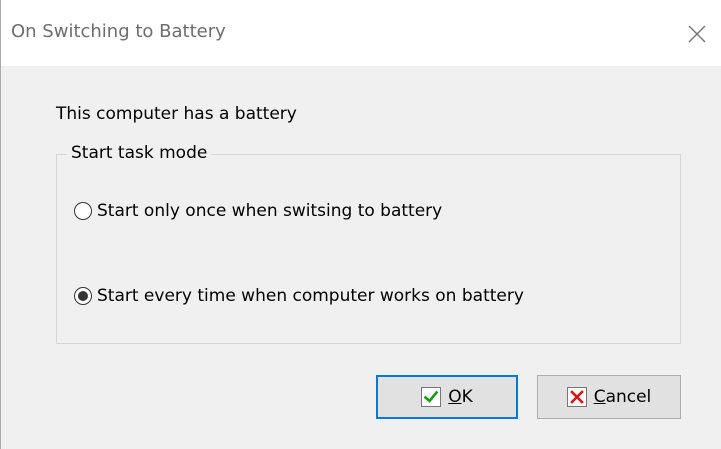 The width and height of the screenshot is (721, 449). What do you see at coordinates (83, 211) in the screenshot?
I see `radio-button-once` at bounding box center [83, 211].